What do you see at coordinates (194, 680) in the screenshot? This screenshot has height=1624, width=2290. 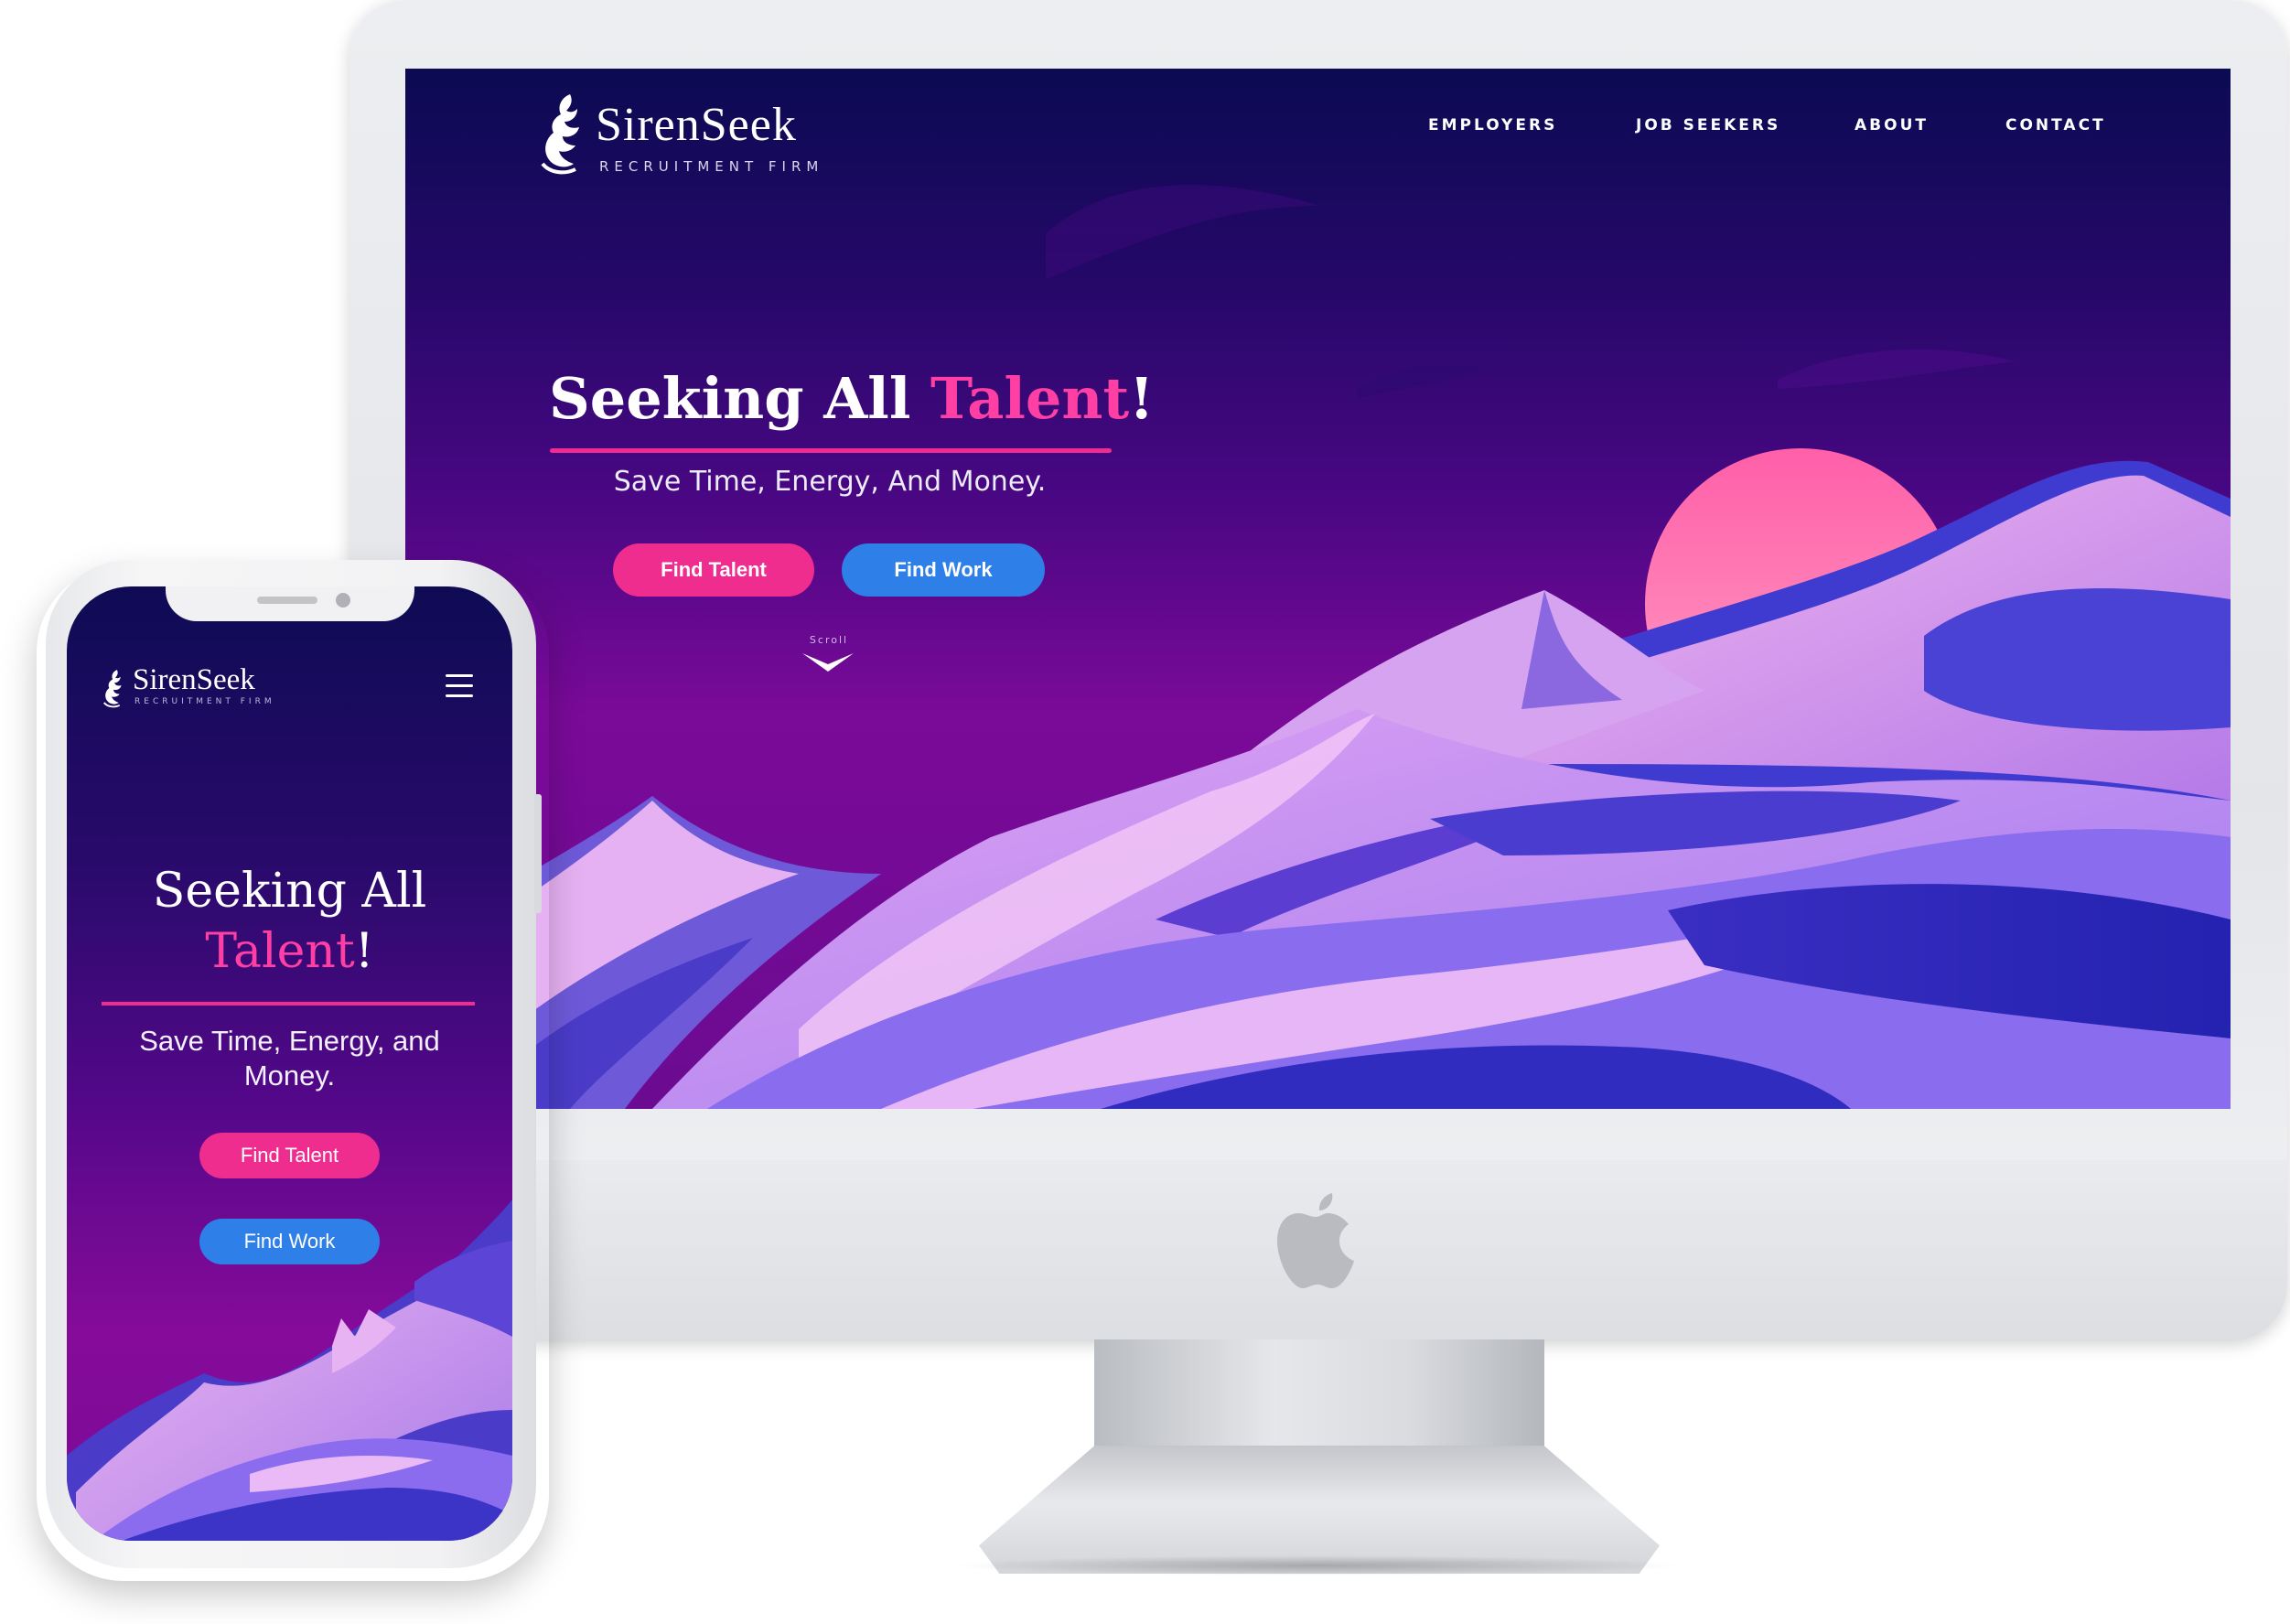 I see `mobile-brand-name: SirenSeek` at bounding box center [194, 680].